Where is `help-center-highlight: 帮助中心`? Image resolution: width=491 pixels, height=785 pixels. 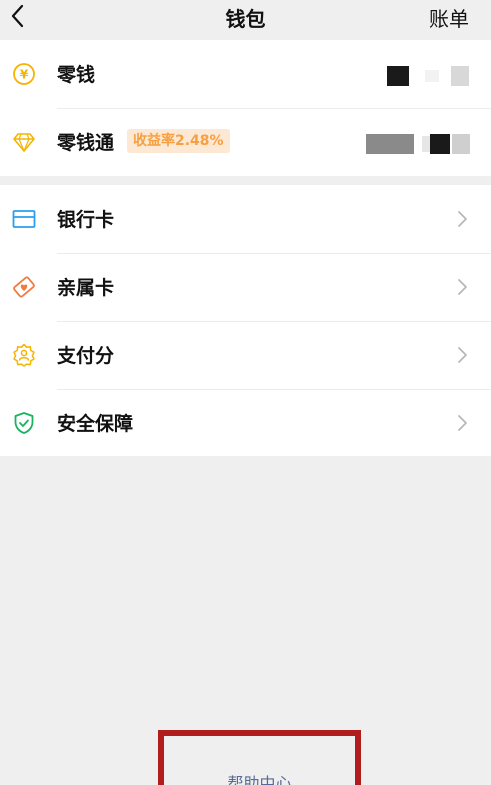
help-center-highlight: 帮助中心 is located at coordinates (259, 757).